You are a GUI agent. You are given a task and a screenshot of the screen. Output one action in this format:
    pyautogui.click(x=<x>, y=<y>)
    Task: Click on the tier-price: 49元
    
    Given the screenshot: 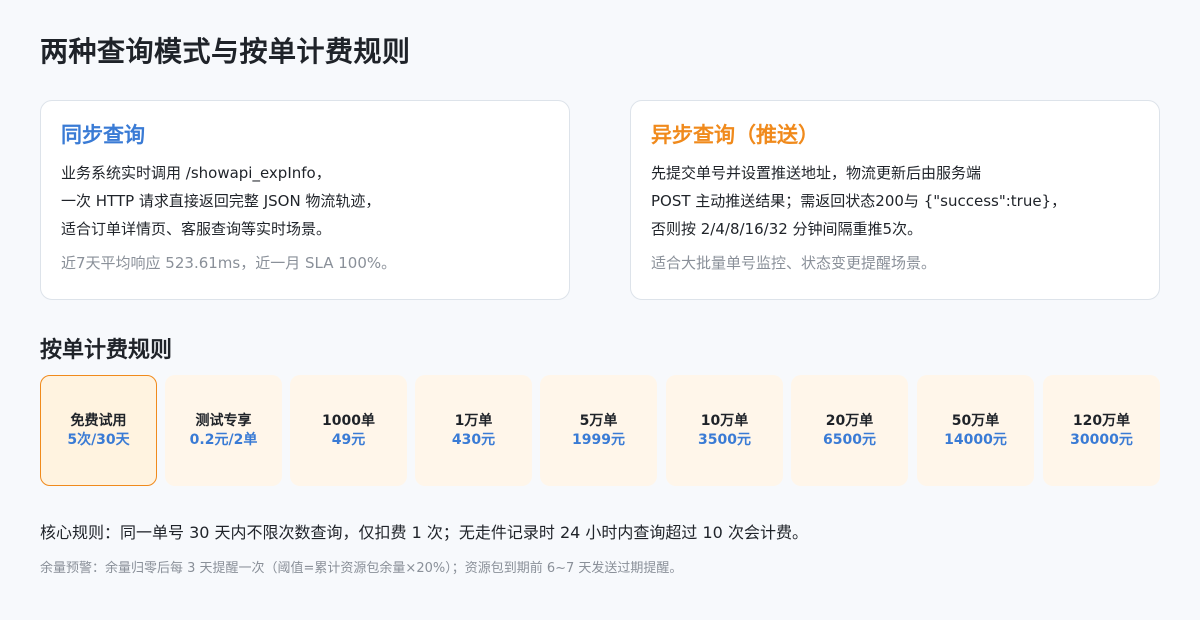 What is the action you would take?
    pyautogui.click(x=348, y=439)
    